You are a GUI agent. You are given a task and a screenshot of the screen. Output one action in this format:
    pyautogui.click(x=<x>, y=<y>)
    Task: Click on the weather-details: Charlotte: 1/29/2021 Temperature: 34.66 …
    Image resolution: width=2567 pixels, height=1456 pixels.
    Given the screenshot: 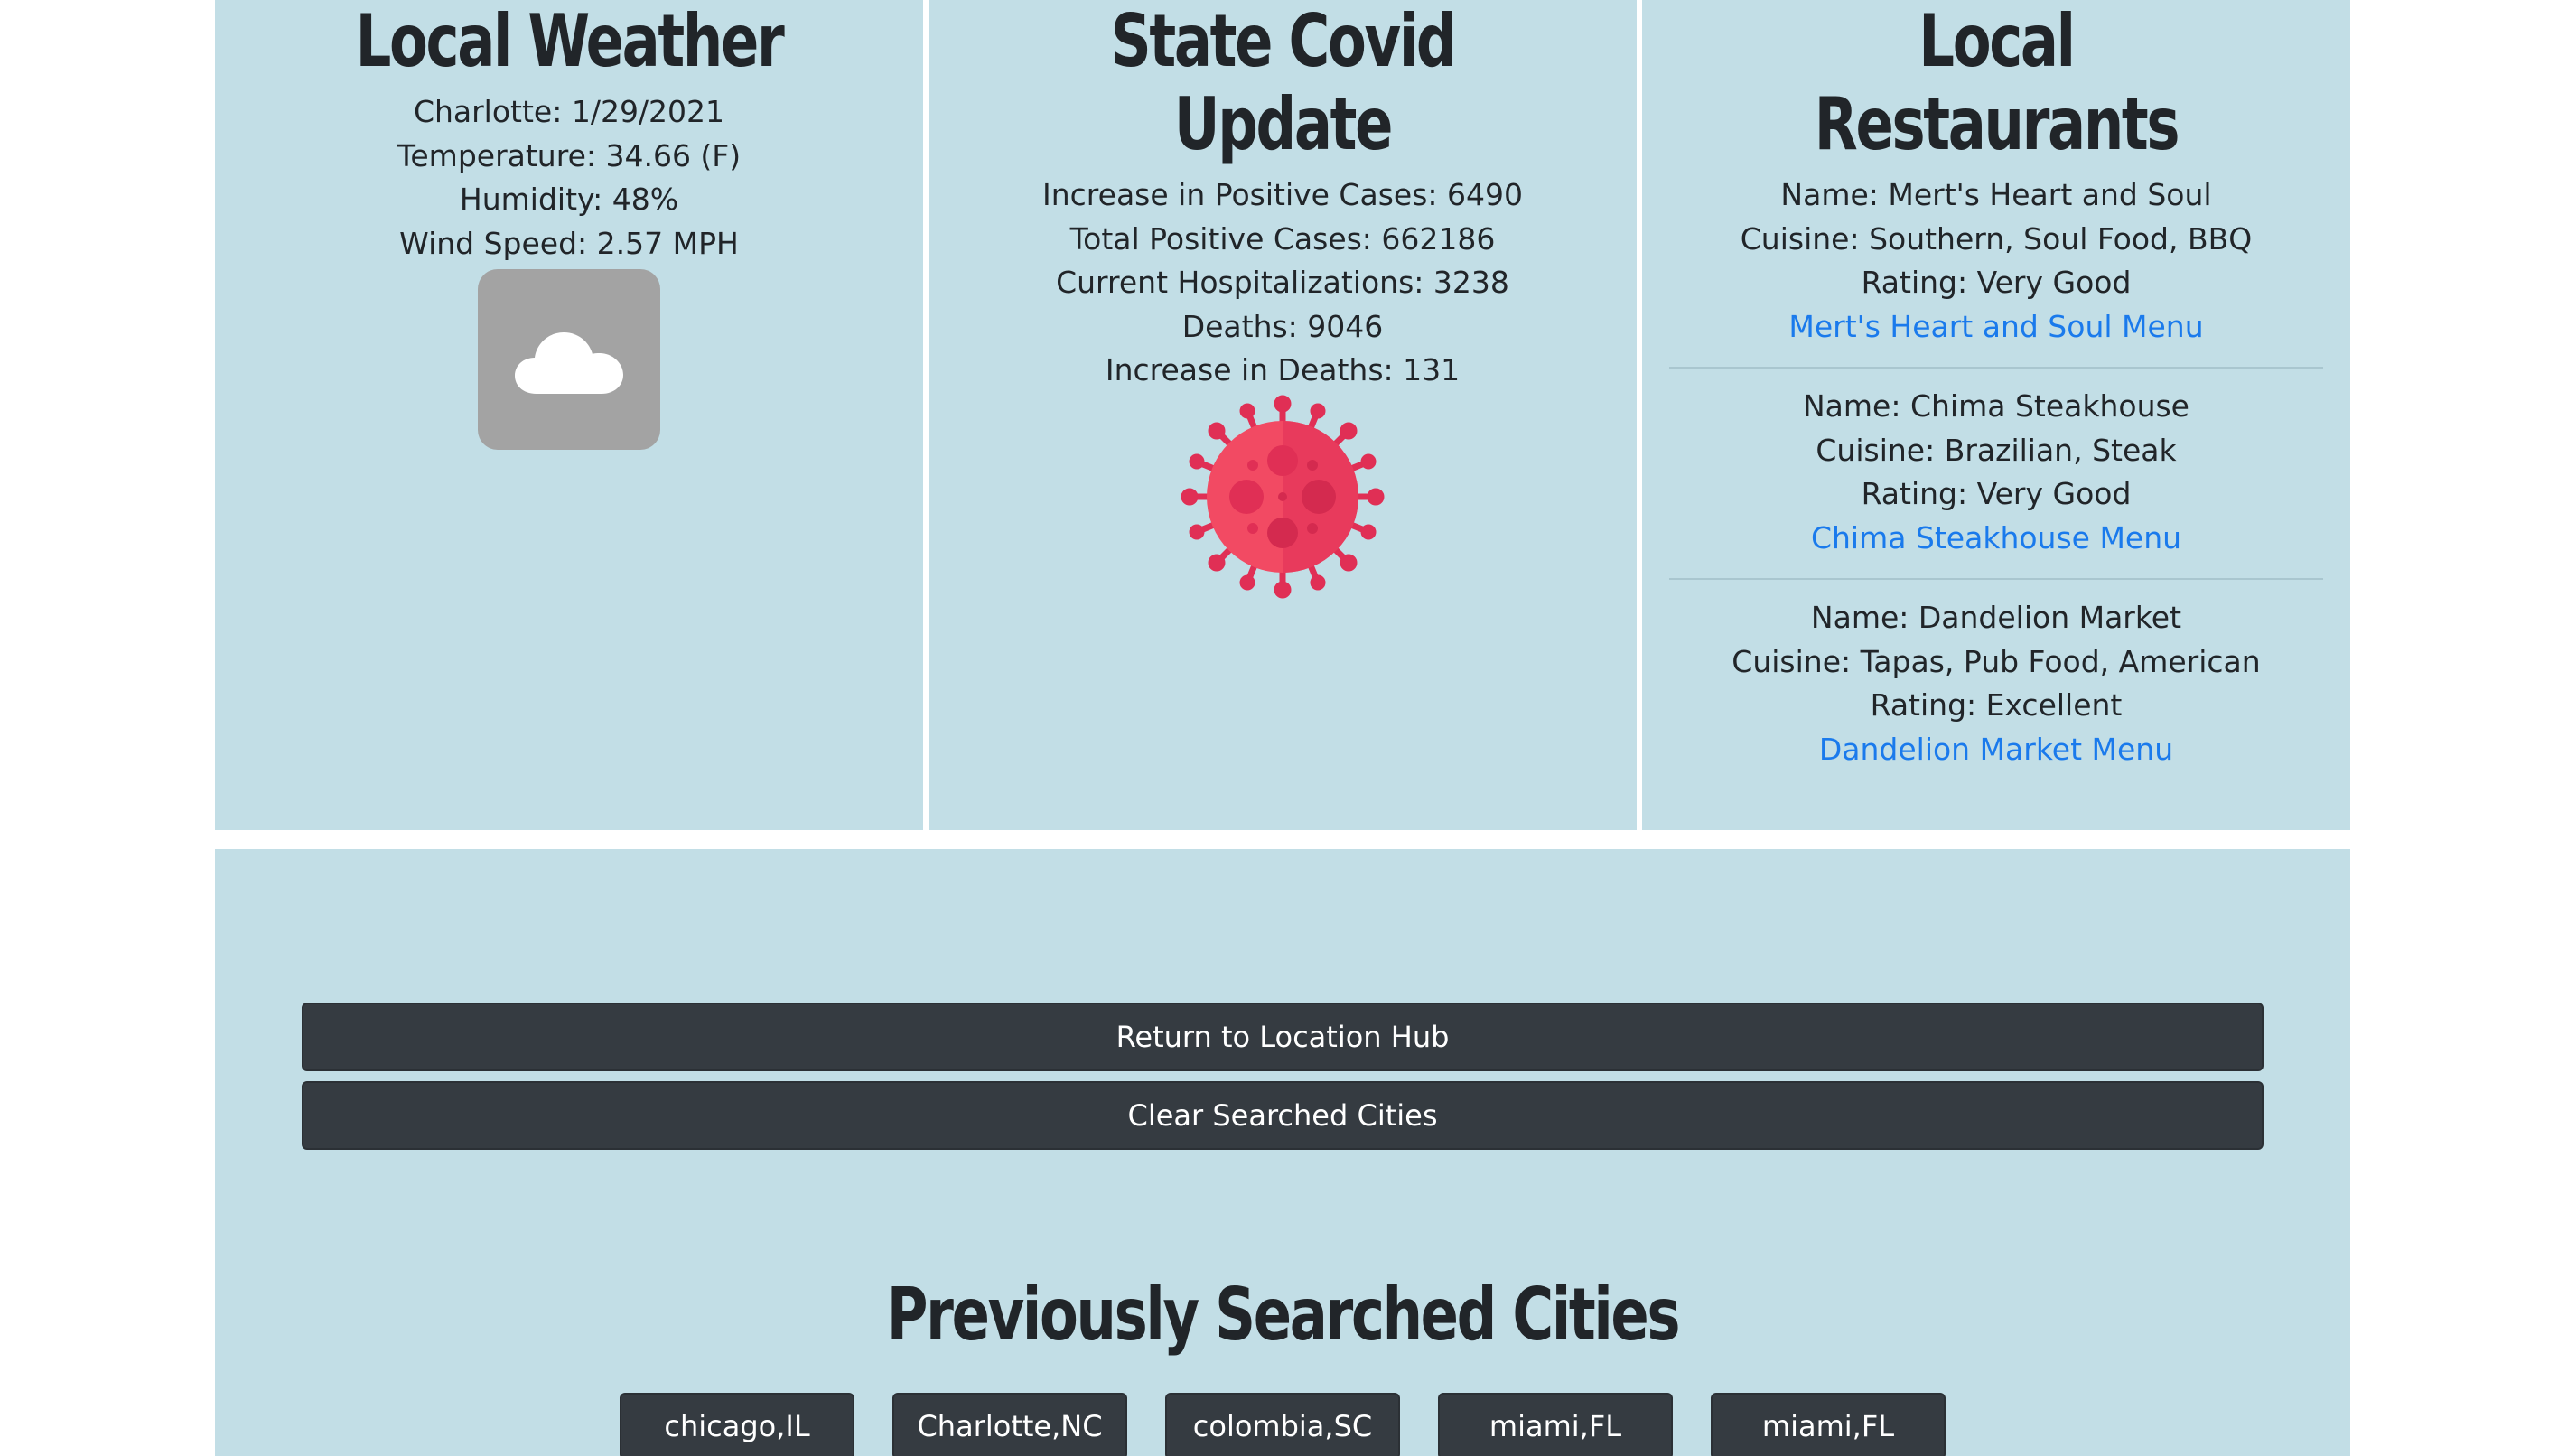 What is the action you would take?
    pyautogui.click(x=569, y=178)
    